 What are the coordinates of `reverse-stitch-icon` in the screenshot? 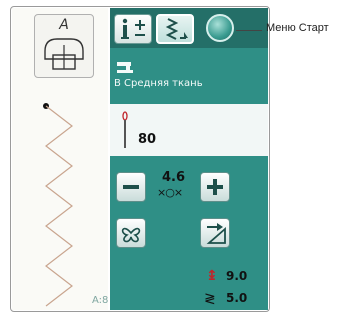 It's located at (216, 233).